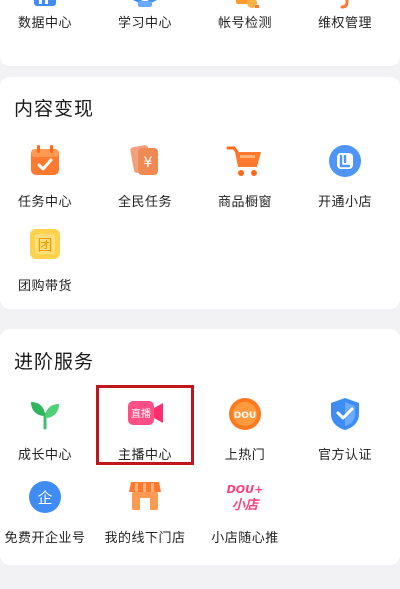  Describe the element at coordinates (44, 23) in the screenshot. I see `grid-item-label: 数据中心` at that location.